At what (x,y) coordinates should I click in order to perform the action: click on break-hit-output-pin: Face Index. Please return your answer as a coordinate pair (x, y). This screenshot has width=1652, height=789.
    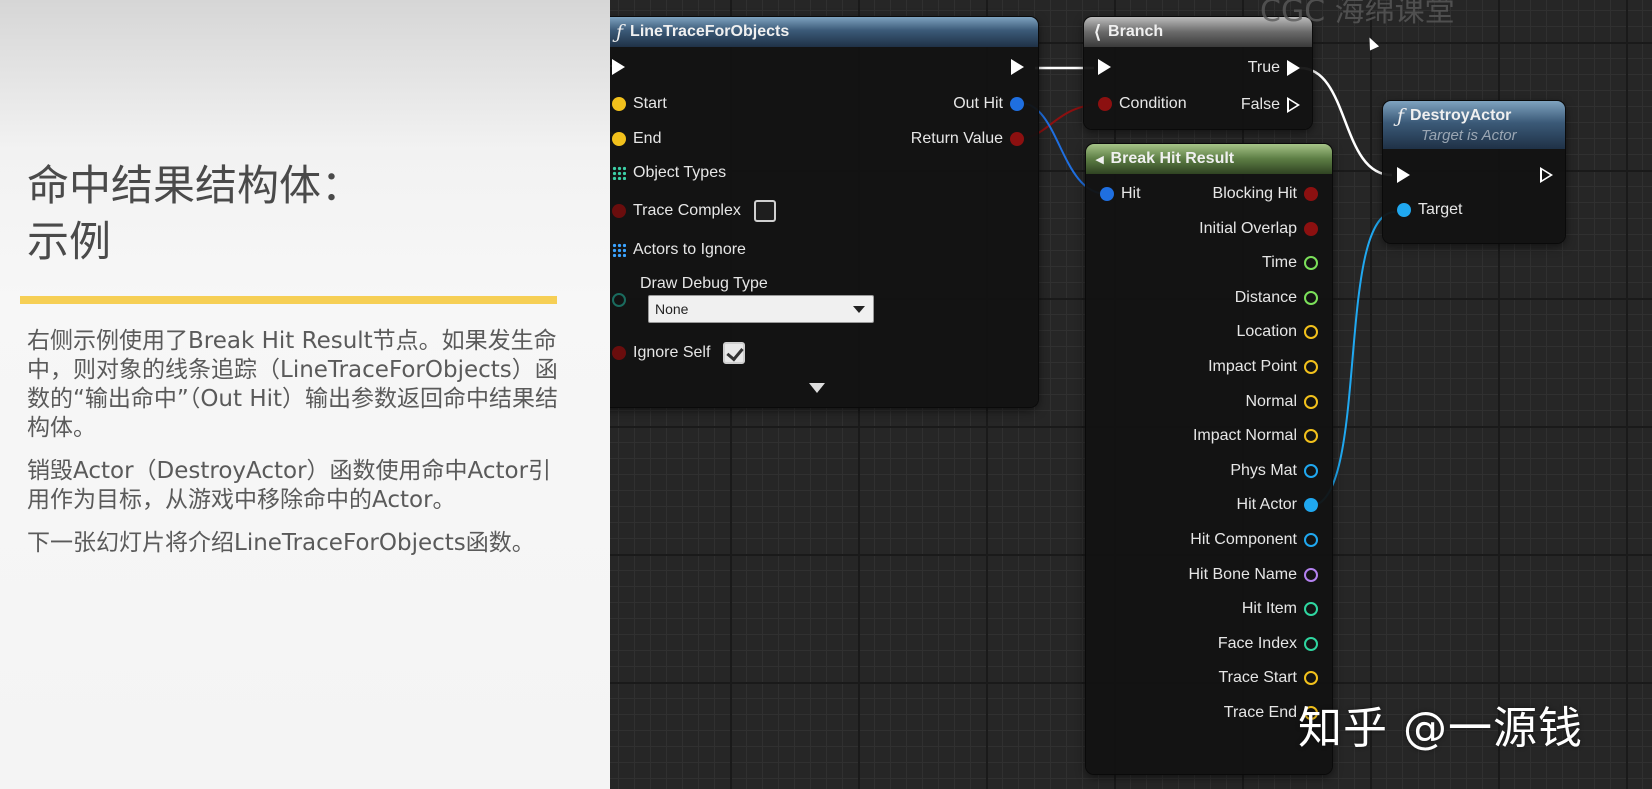
    Looking at the image, I should click on (1268, 644).